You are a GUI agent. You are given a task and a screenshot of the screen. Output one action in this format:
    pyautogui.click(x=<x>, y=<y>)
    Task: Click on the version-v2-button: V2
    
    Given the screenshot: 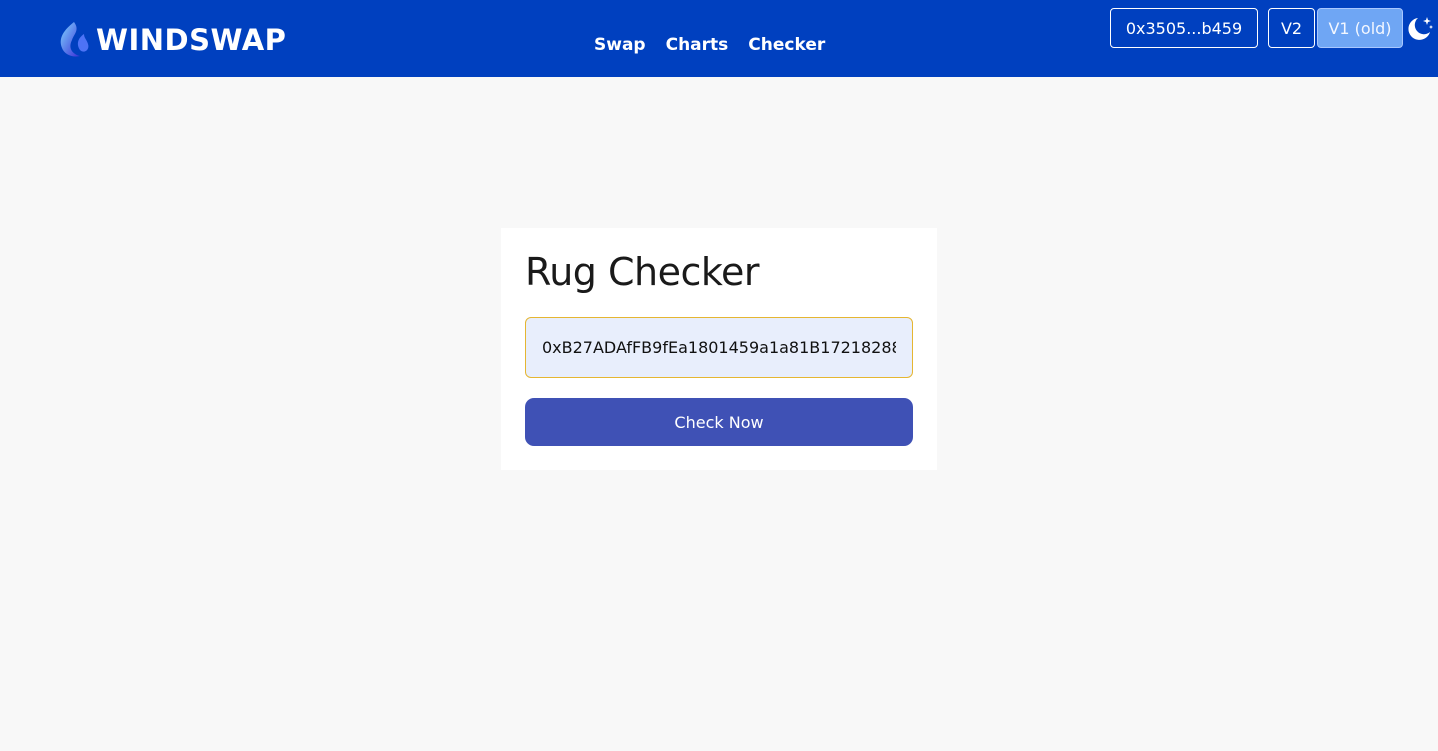 What is the action you would take?
    pyautogui.click(x=1291, y=28)
    